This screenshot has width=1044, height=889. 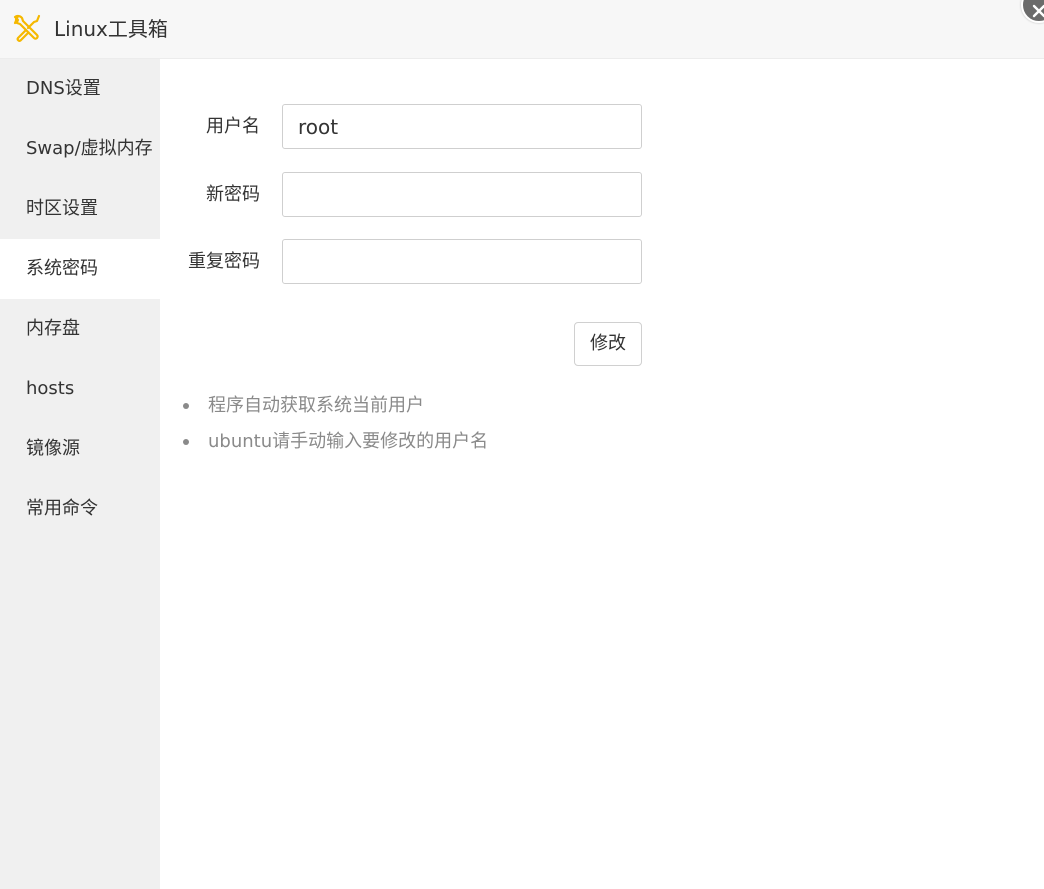 What do you see at coordinates (233, 194) in the screenshot?
I see `new-password-label: 新密码` at bounding box center [233, 194].